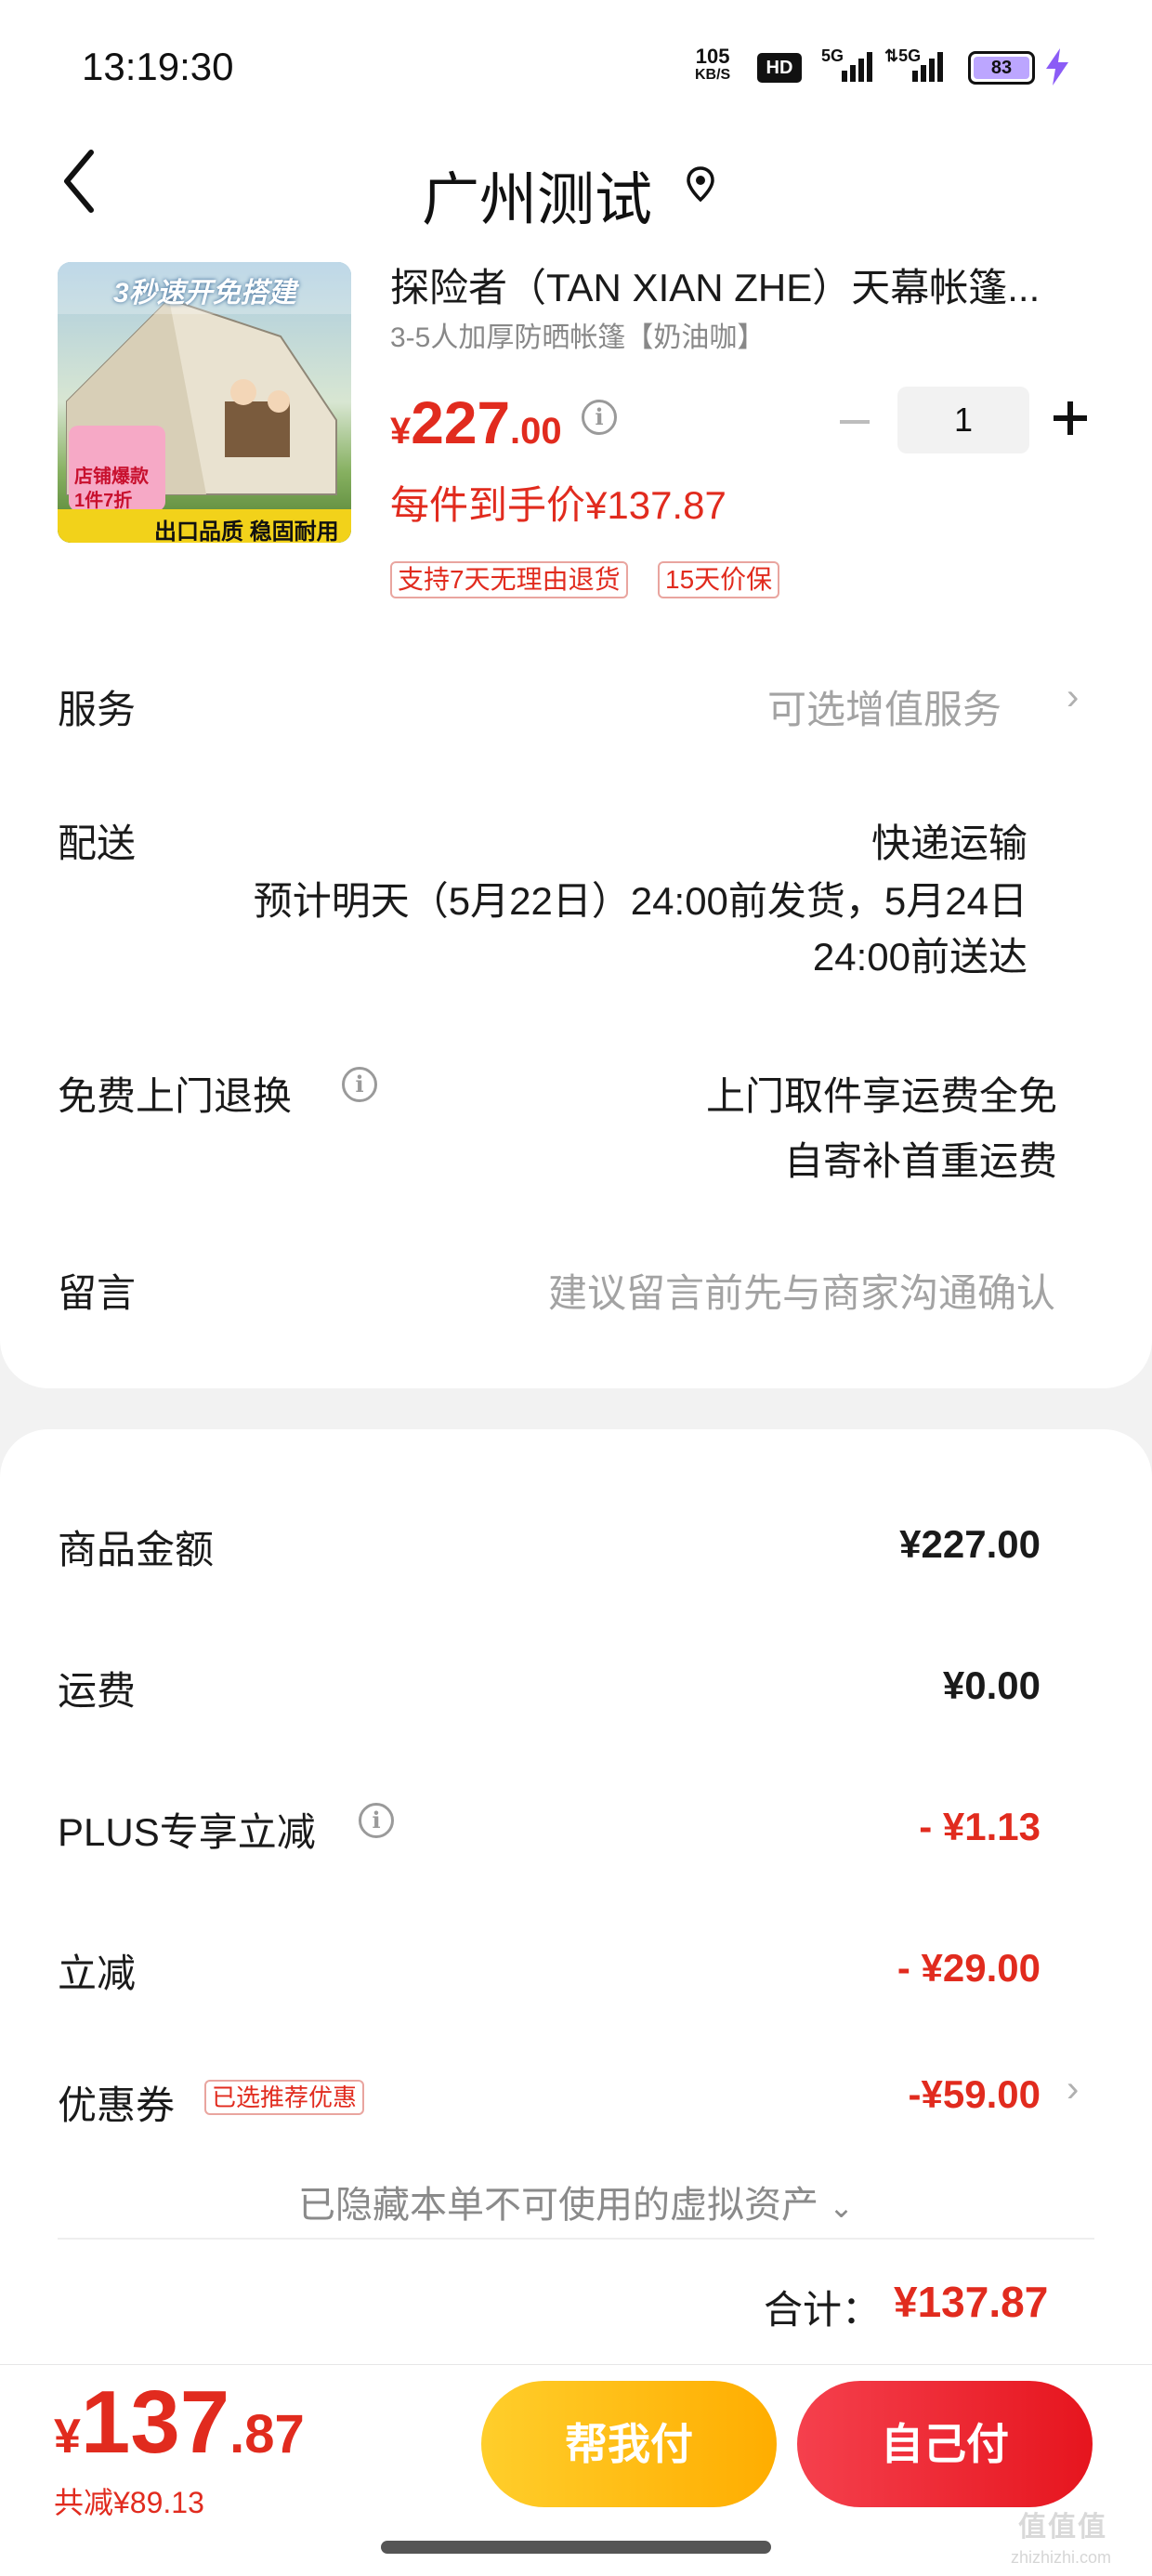 The height and width of the screenshot is (2576, 1152). Describe the element at coordinates (111, 477) in the screenshot. I see `image-badge: 店铺爆款` at that location.